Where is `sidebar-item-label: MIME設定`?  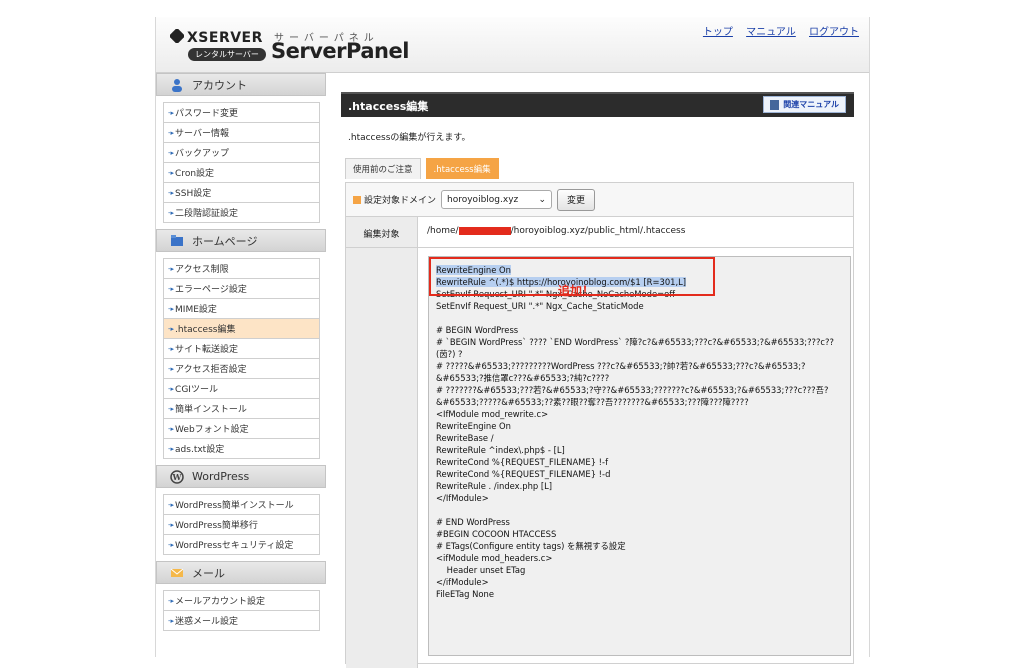
sidebar-item-label: MIME設定 is located at coordinates (196, 310).